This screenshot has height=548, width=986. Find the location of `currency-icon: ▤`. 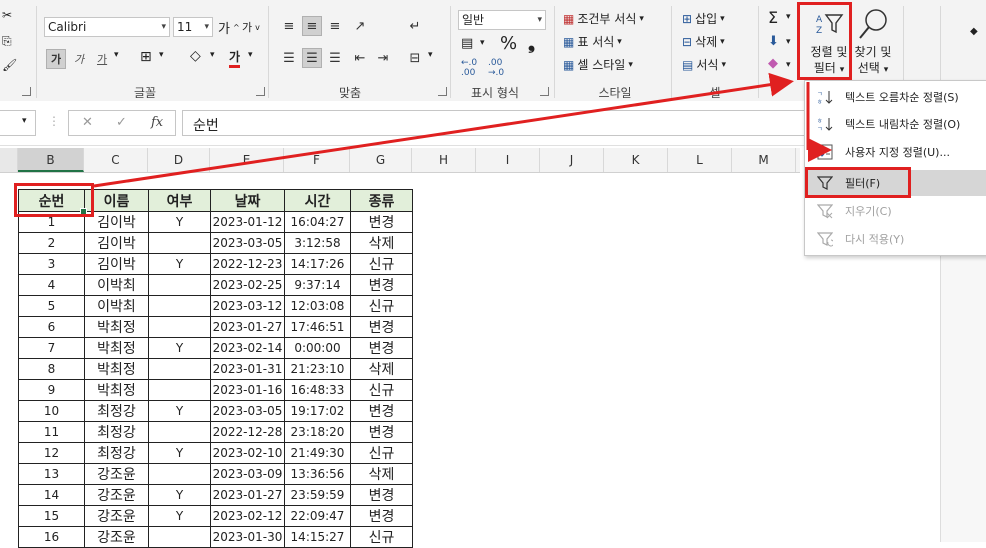

currency-icon: ▤ is located at coordinates (467, 43).